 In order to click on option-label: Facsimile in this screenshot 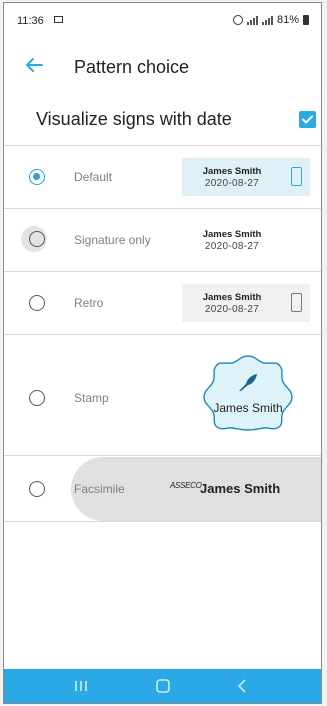, I will do `click(99, 489)`.